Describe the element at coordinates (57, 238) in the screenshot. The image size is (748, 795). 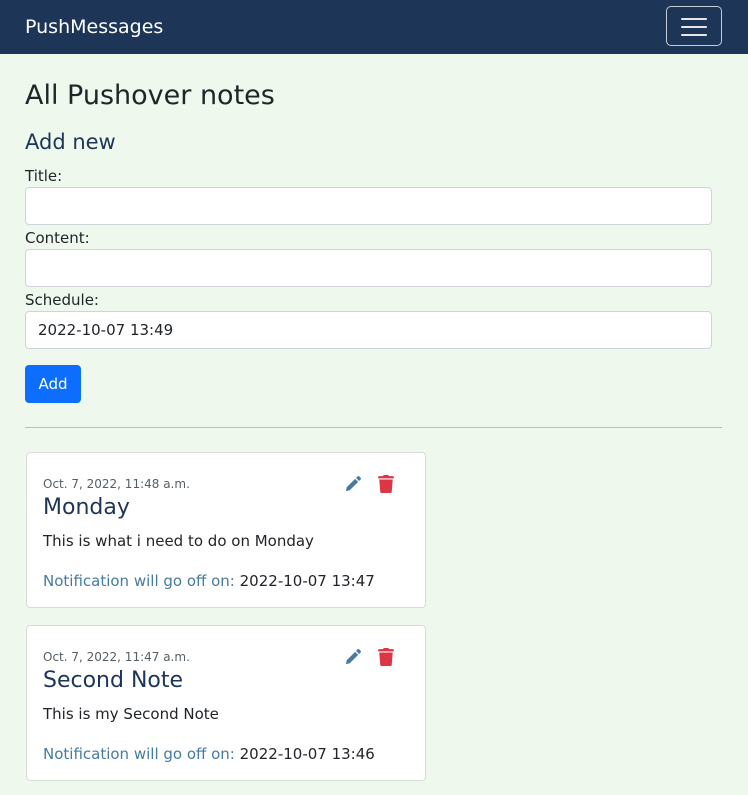
I see `content-label: Content:` at that location.